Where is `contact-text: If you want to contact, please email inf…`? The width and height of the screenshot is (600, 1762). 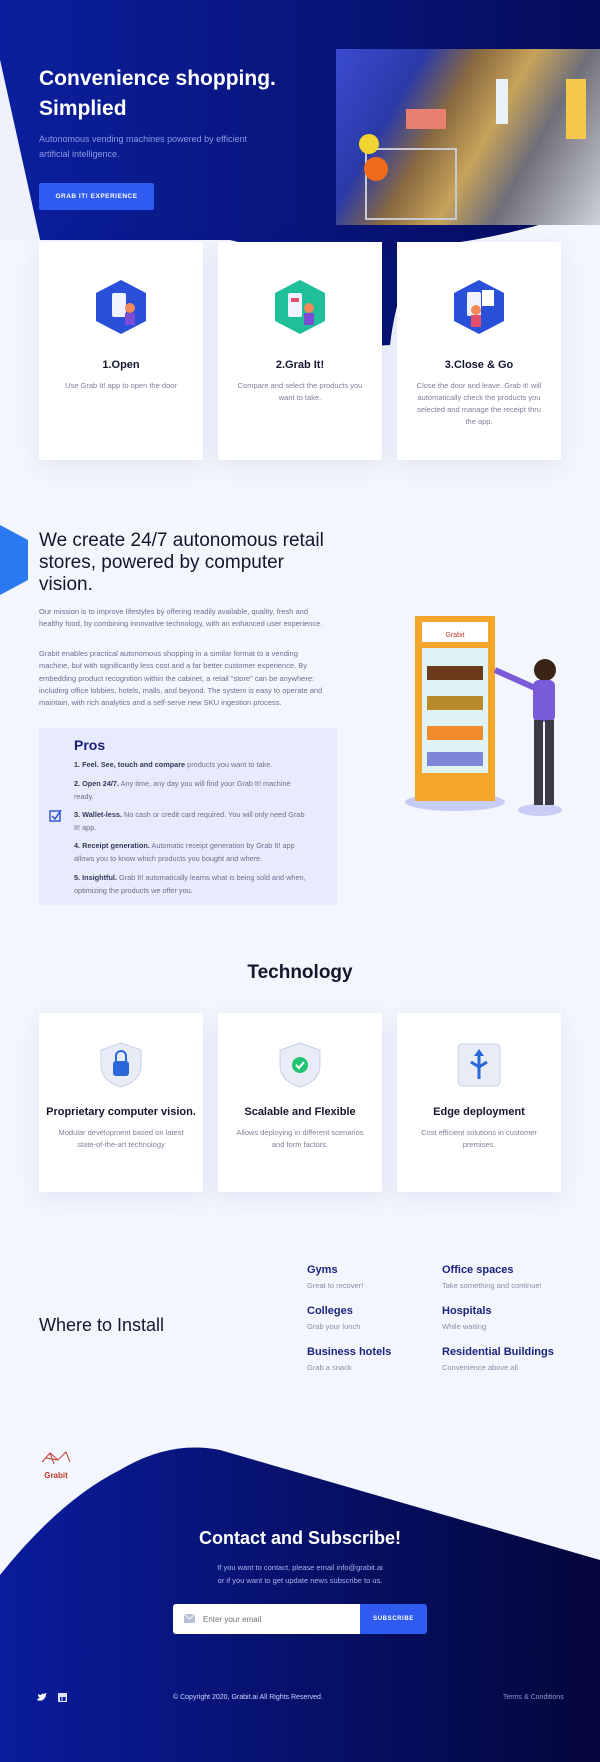 contact-text: If you want to contact, please email inf… is located at coordinates (300, 1574).